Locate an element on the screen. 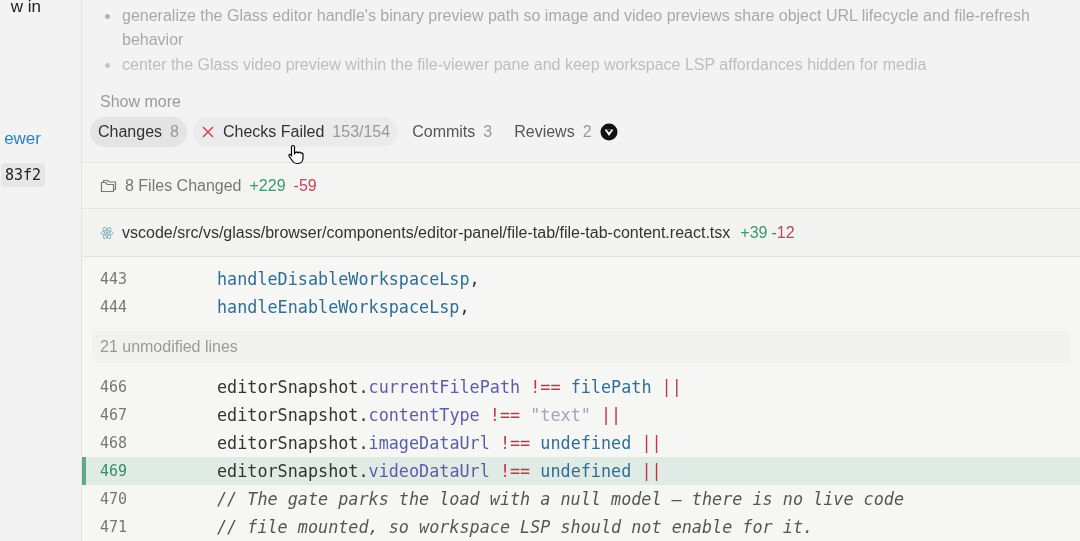 This screenshot has width=1080, height=541. line-number: 471 is located at coordinates (114, 527).